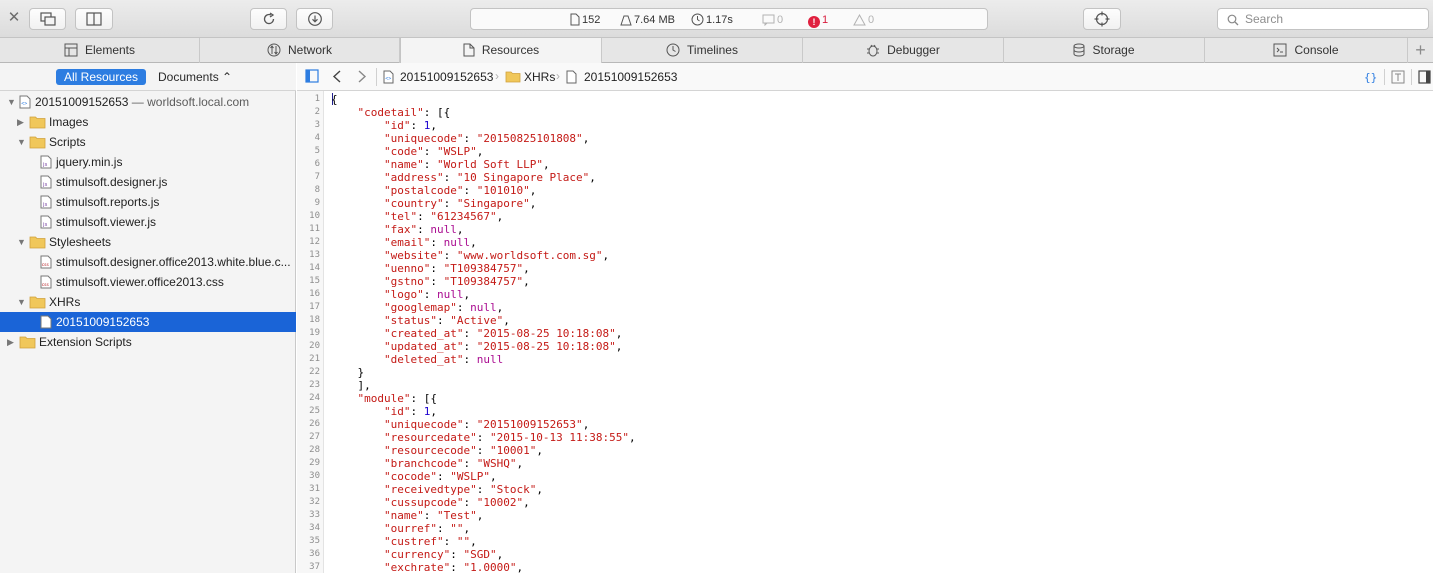 This screenshot has width=1433, height=573. I want to click on pretty-print-icon: {}, so click(1370, 77).